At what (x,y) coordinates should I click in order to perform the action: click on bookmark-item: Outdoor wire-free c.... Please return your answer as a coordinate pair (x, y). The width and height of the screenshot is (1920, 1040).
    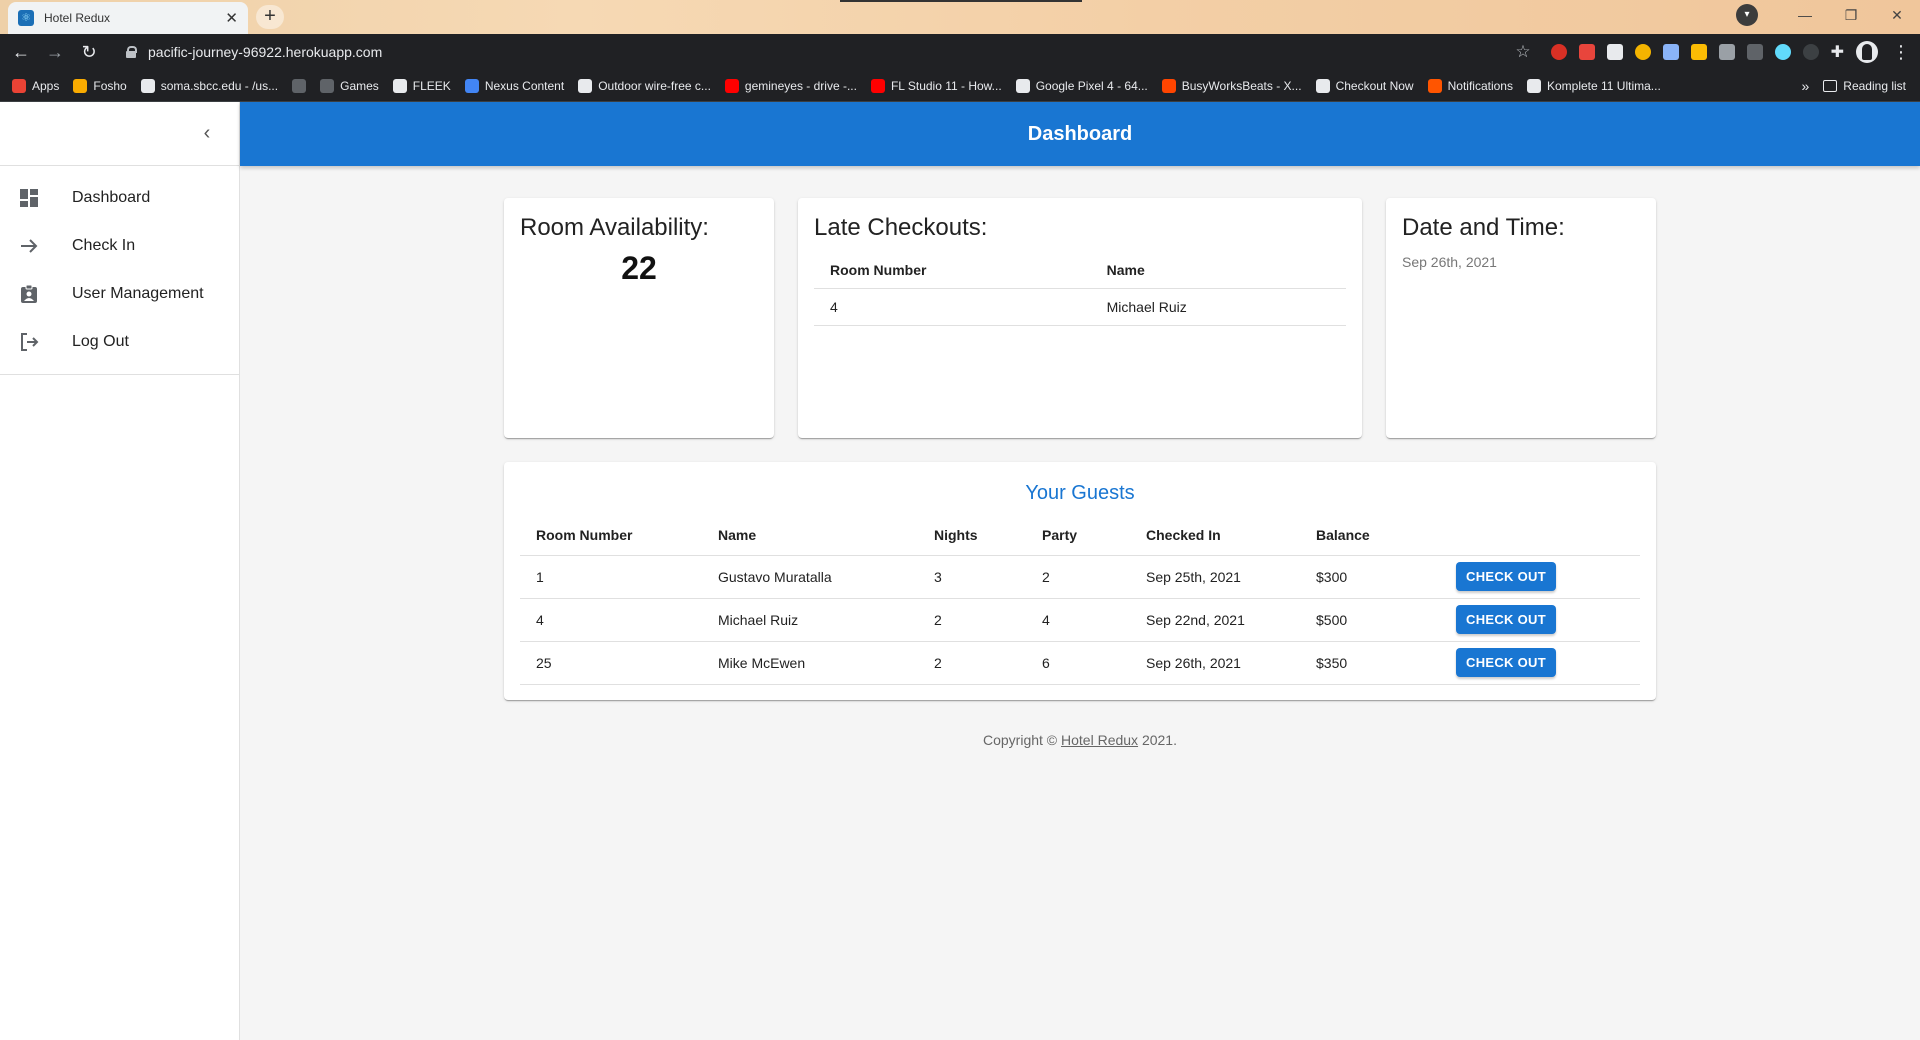
    Looking at the image, I should click on (644, 85).